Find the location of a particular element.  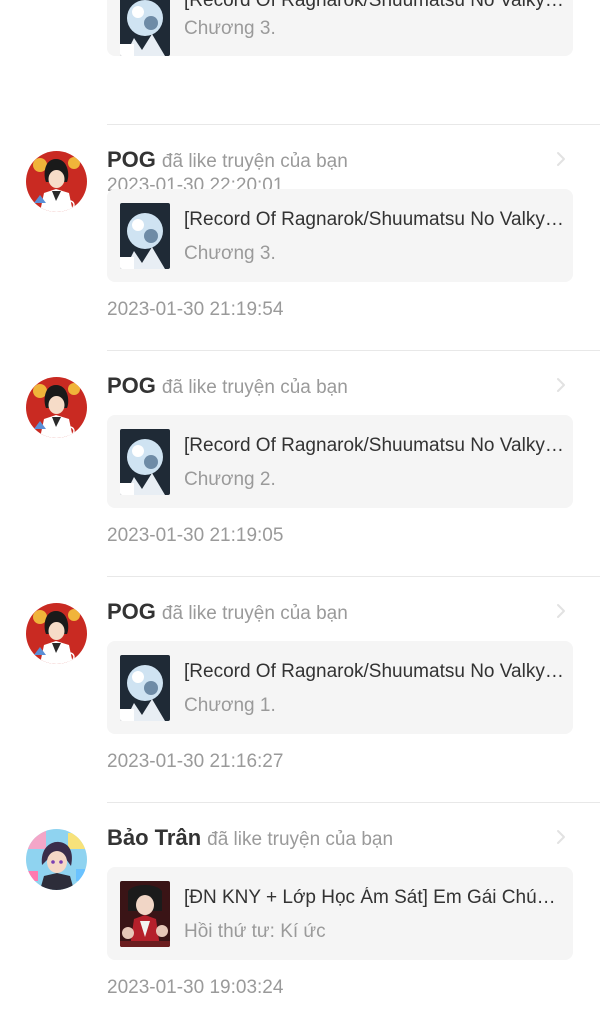

notification-text: Bảo Trân đã like truyện của bạn is located at coordinates (250, 839).